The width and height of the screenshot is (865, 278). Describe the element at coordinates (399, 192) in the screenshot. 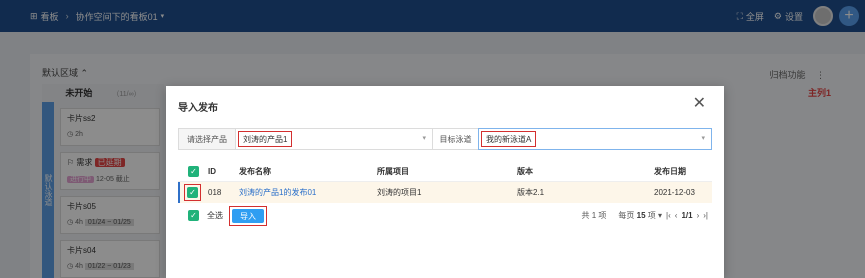

I see `row-project: 刘涛的项目1` at that location.